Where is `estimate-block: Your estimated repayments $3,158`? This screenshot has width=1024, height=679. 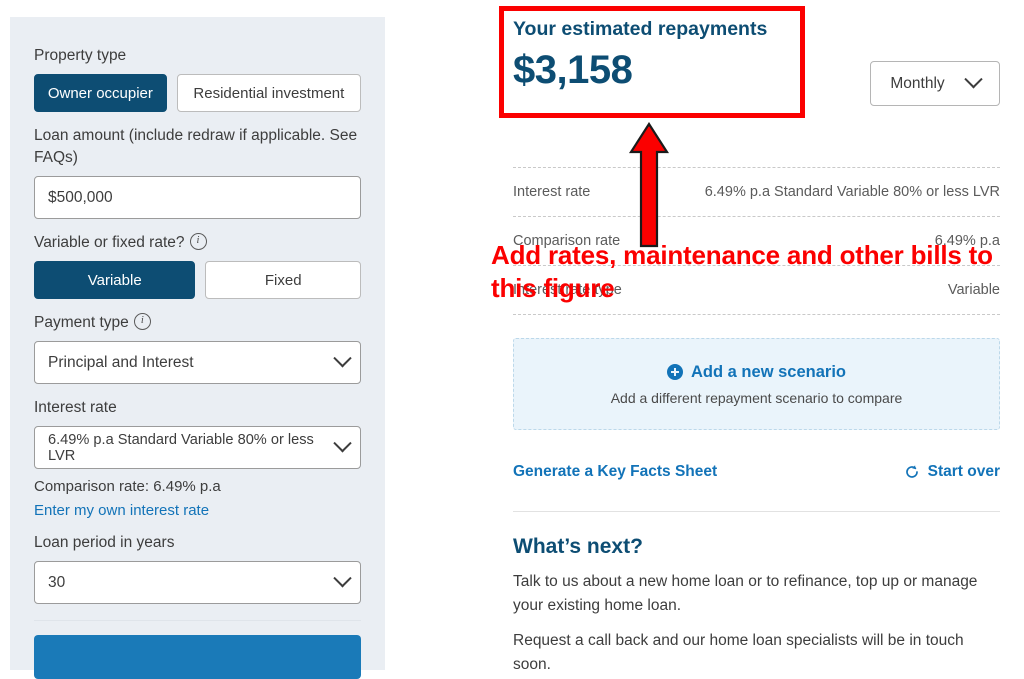
estimate-block: Your estimated repayments $3,158 is located at coordinates (663, 55).